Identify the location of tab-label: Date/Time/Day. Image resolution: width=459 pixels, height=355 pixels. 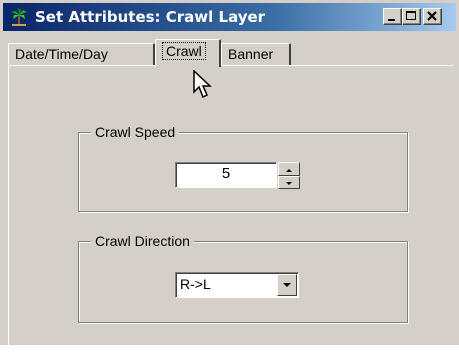
(61, 54).